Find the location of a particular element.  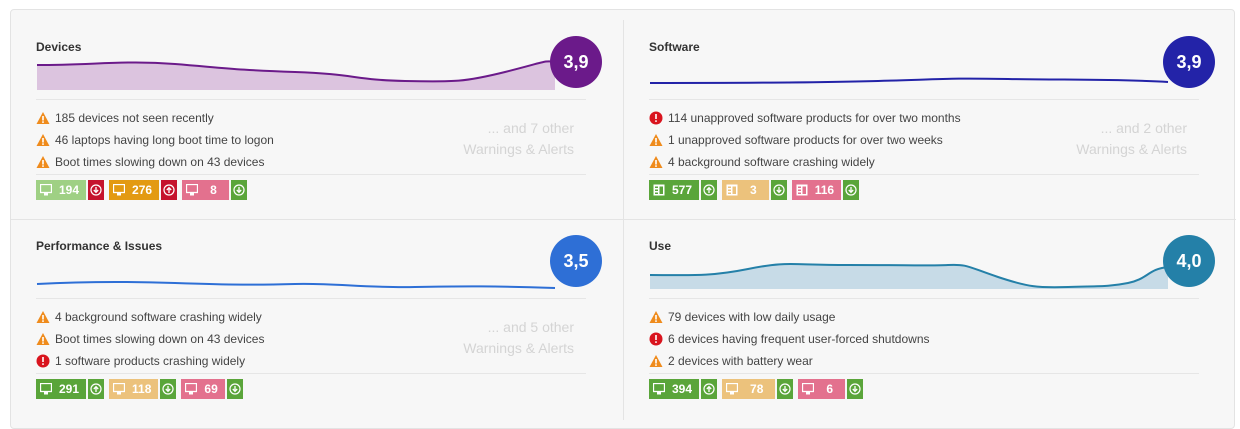

alert-text: Boot times slowing down on 43 devices is located at coordinates (160, 339).